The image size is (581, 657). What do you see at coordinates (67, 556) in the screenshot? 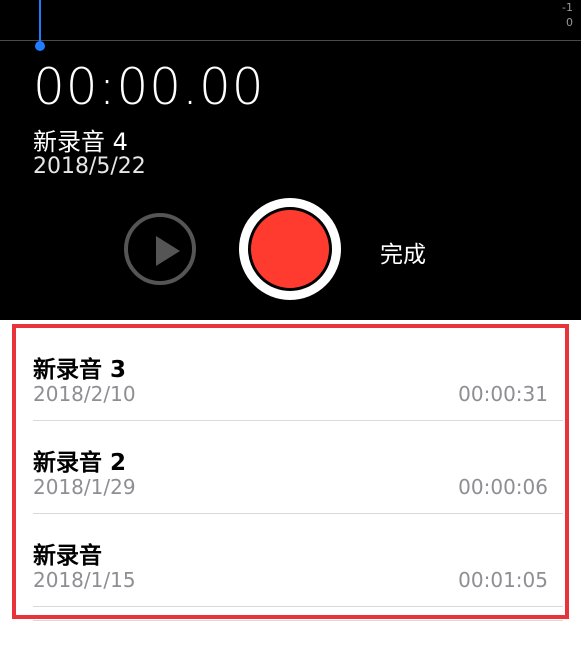
I see `list-item-title: 新录音` at bounding box center [67, 556].